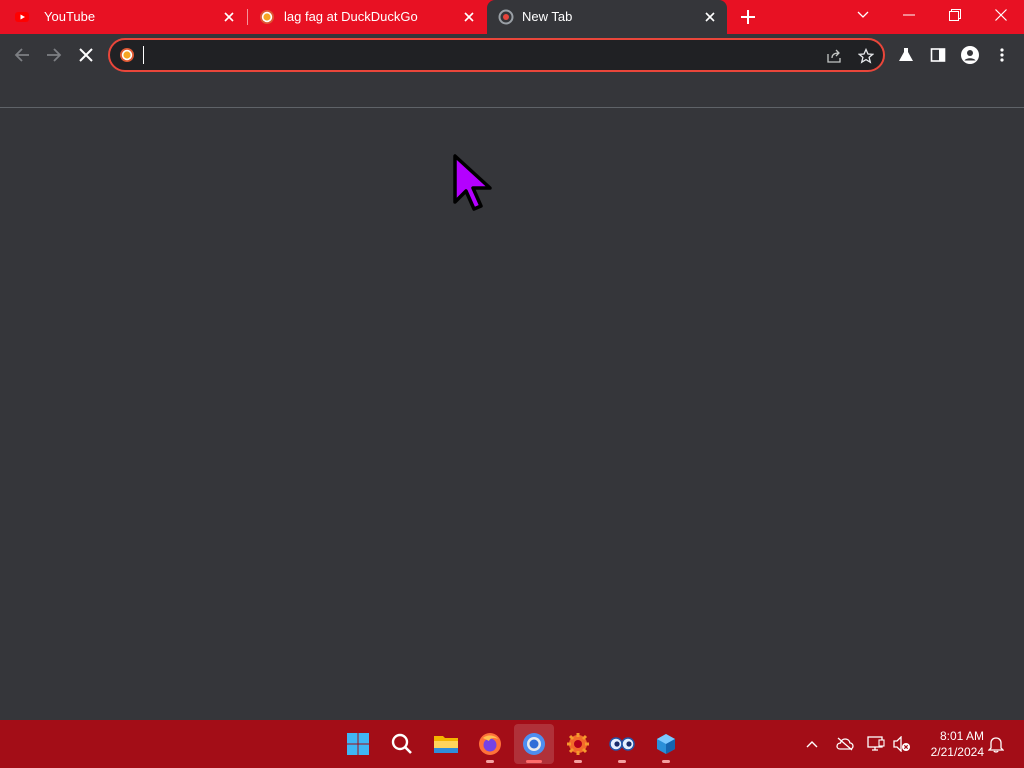 This screenshot has height=768, width=1024. I want to click on cube-app-button, so click(666, 744).